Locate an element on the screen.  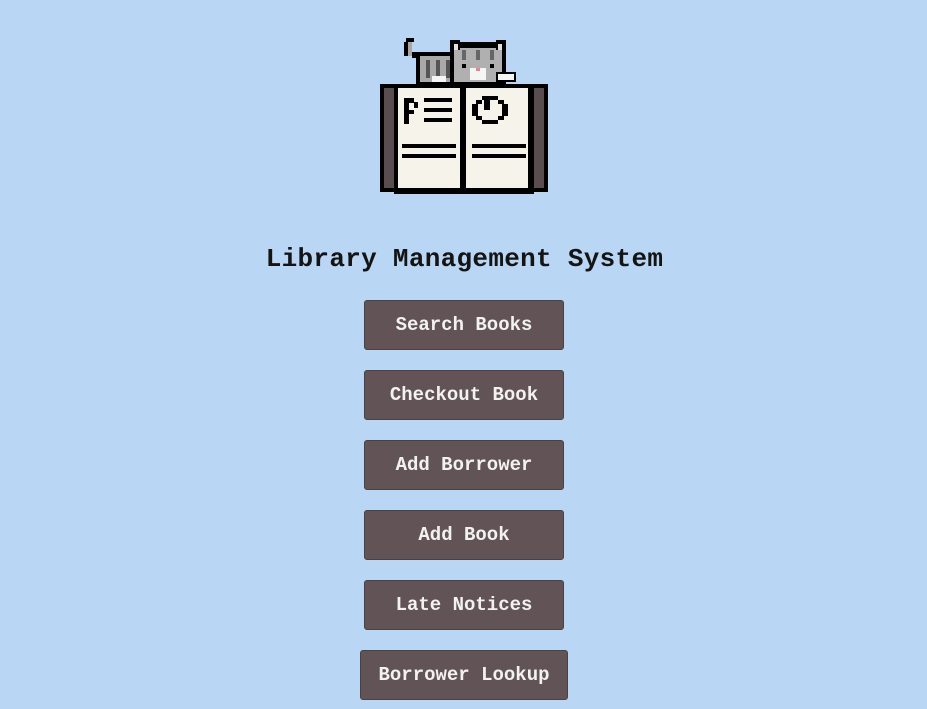
late-notices-button: Late Notices is located at coordinates (464, 605).